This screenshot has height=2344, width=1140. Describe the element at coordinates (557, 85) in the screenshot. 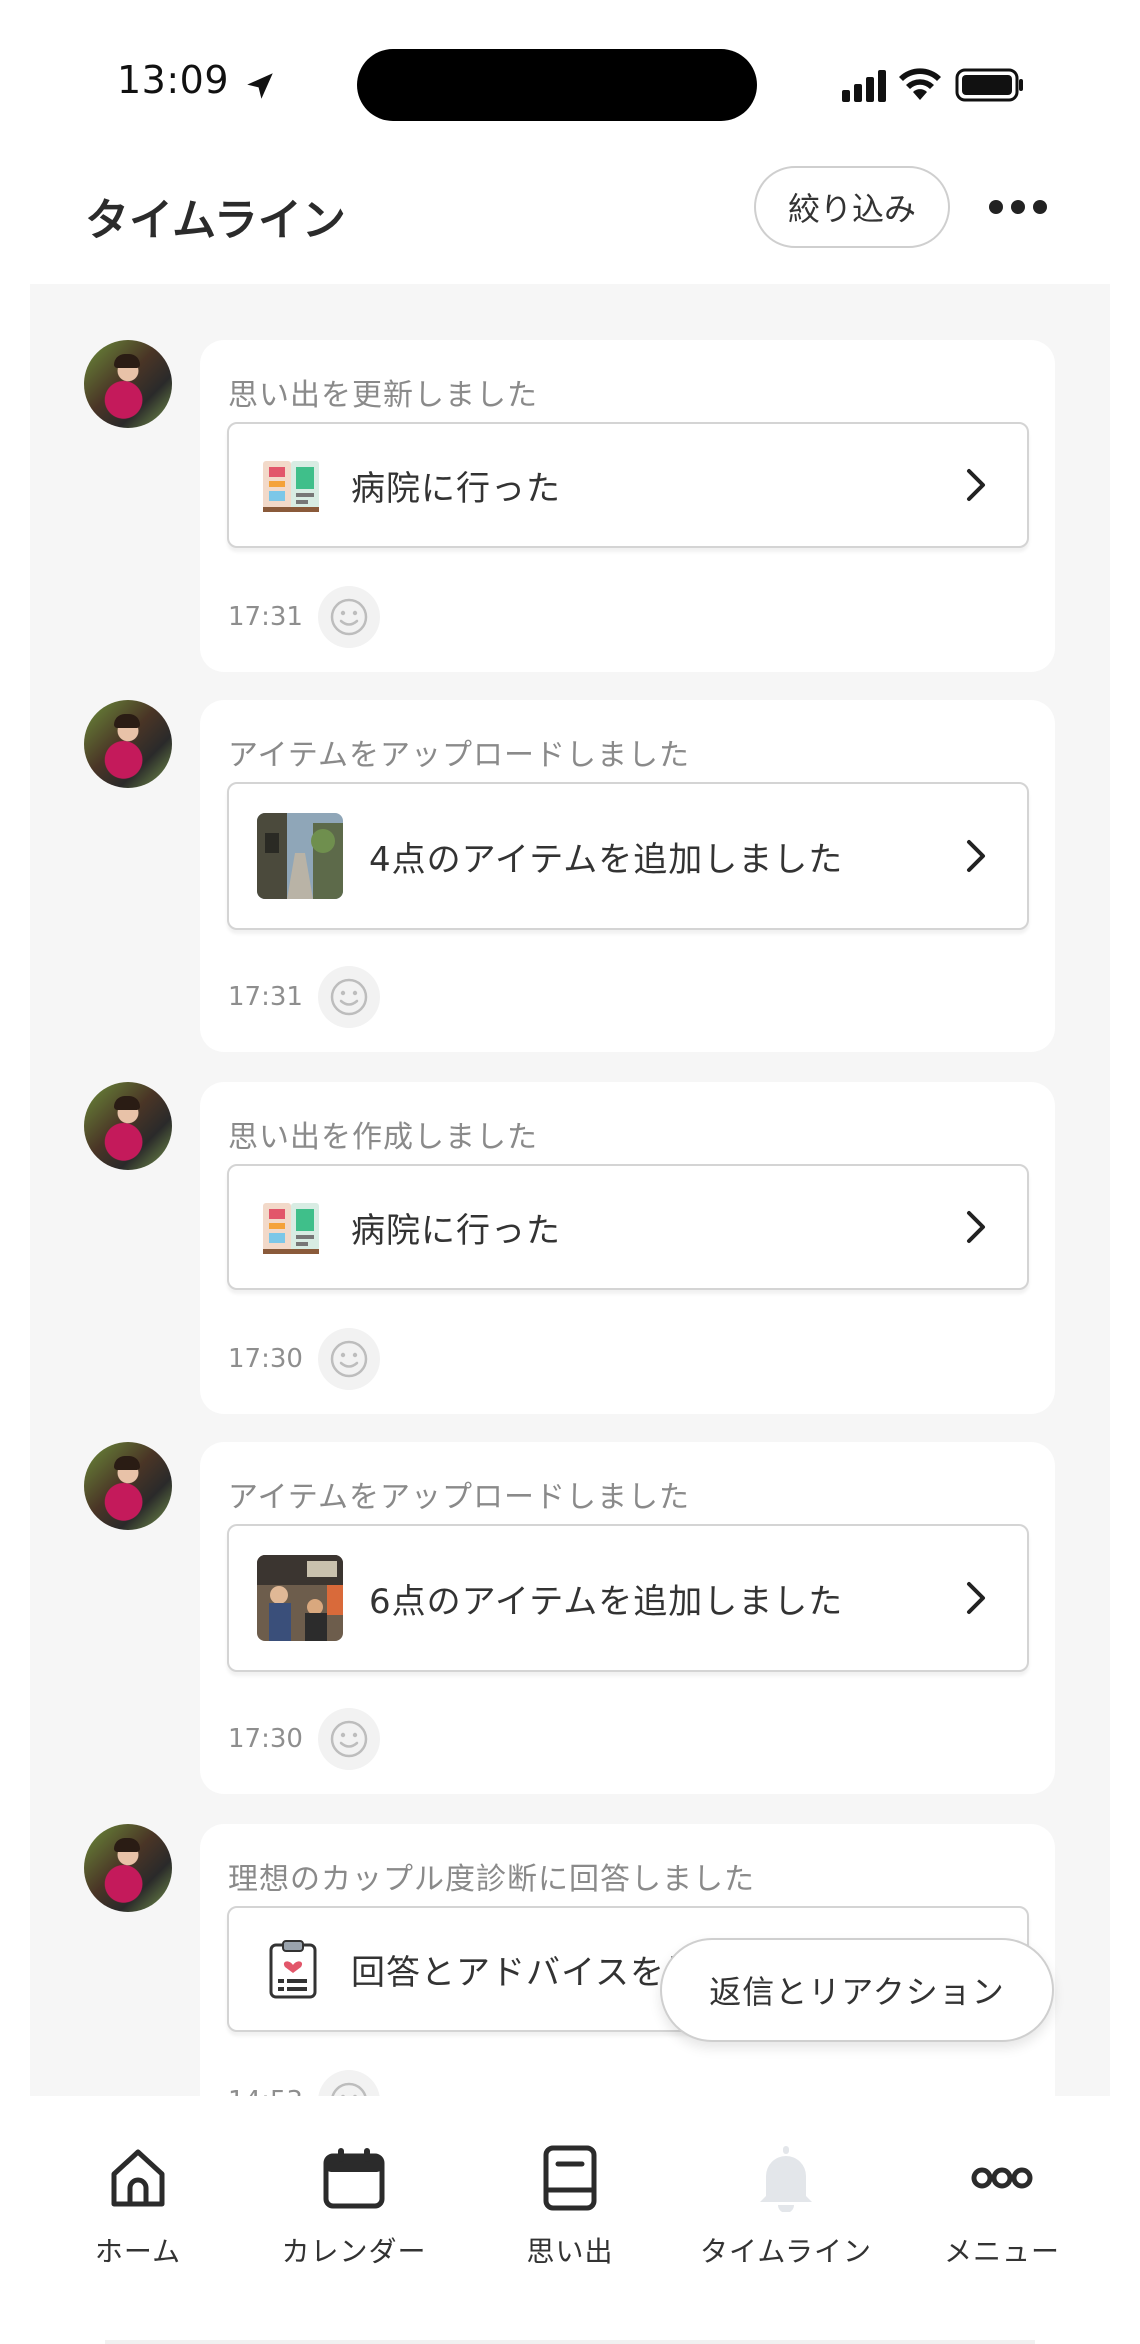

I see `dynamic-island` at that location.